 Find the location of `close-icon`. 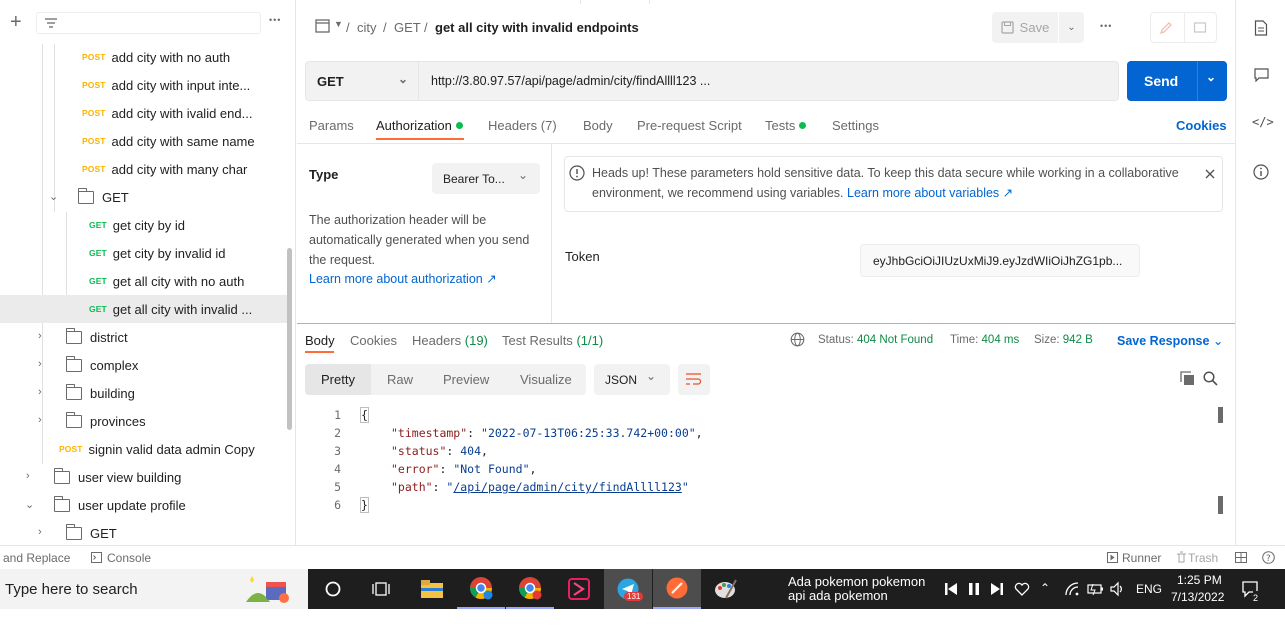

close-icon is located at coordinates (1210, 174).